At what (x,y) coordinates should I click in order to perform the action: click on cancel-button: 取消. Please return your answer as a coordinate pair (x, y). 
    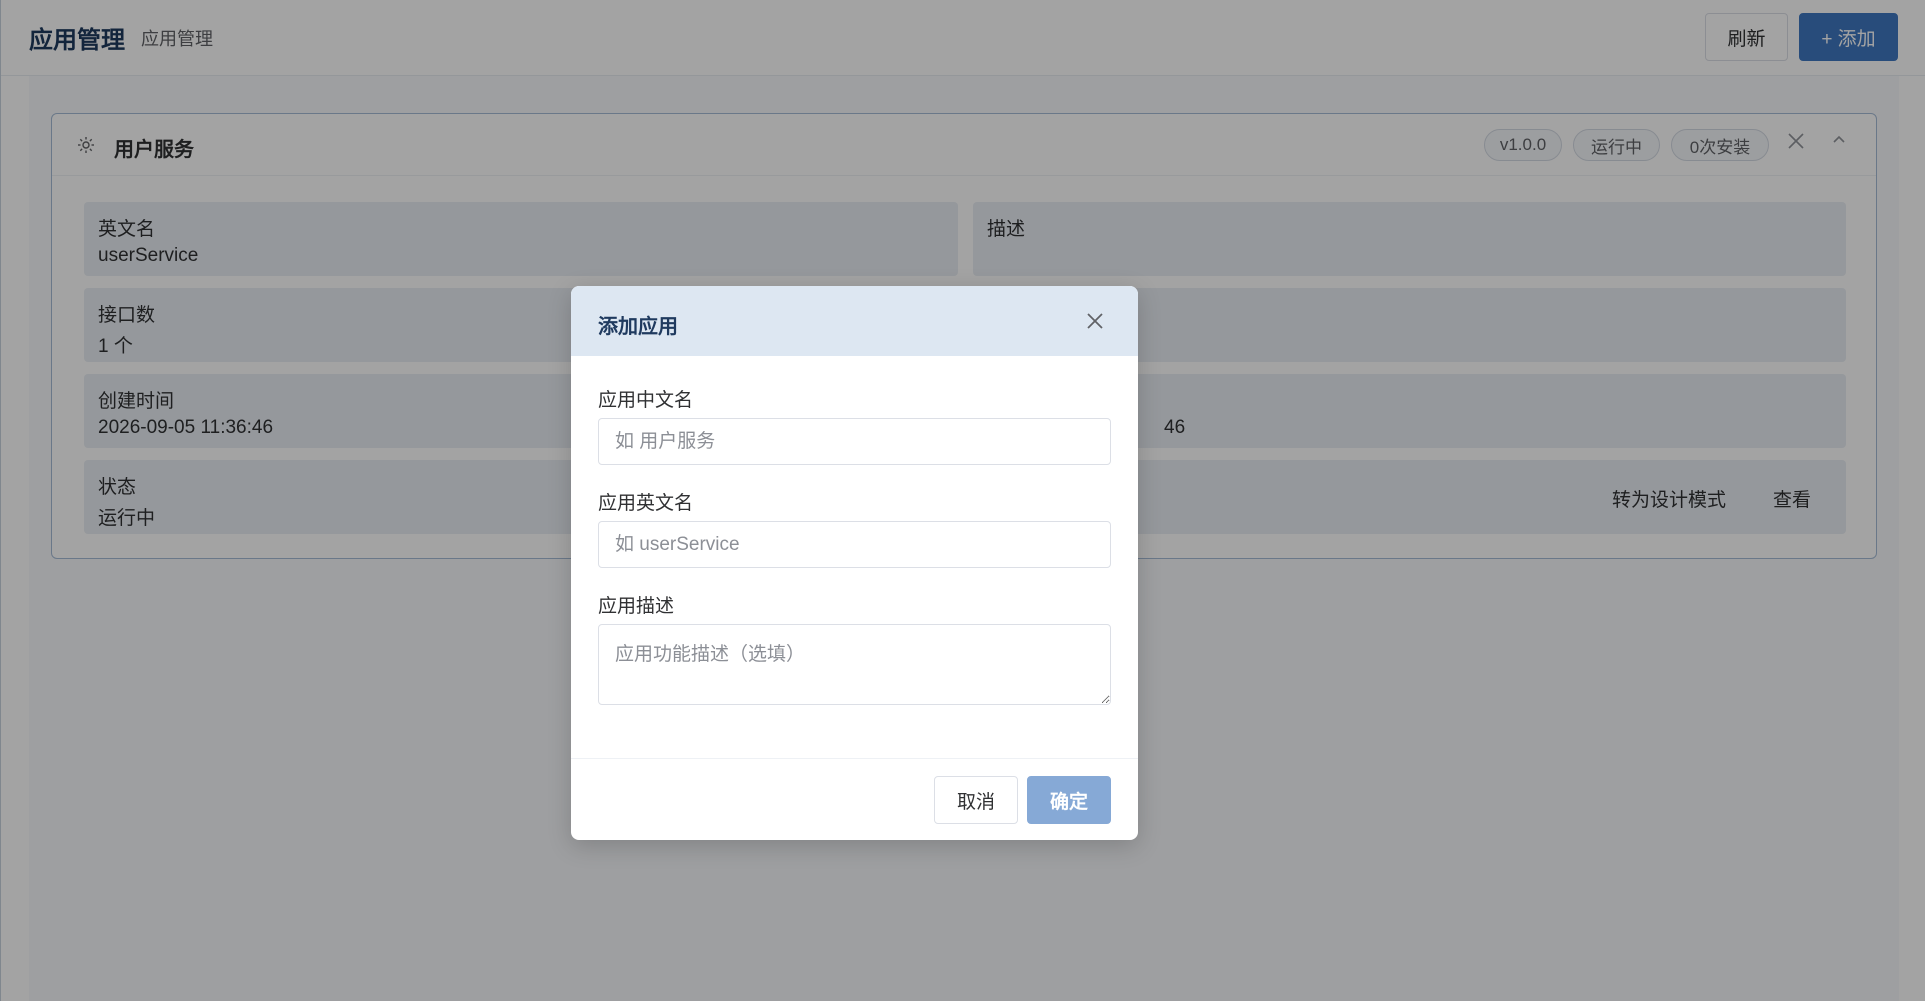
    Looking at the image, I should click on (976, 800).